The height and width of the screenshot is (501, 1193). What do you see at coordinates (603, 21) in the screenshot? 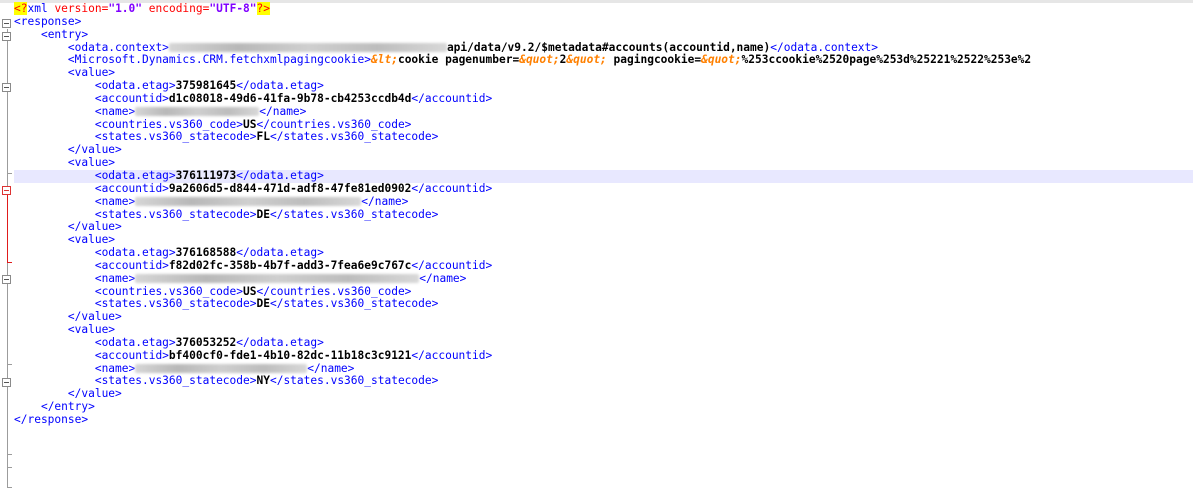
I see `response-open-line: <response>` at bounding box center [603, 21].